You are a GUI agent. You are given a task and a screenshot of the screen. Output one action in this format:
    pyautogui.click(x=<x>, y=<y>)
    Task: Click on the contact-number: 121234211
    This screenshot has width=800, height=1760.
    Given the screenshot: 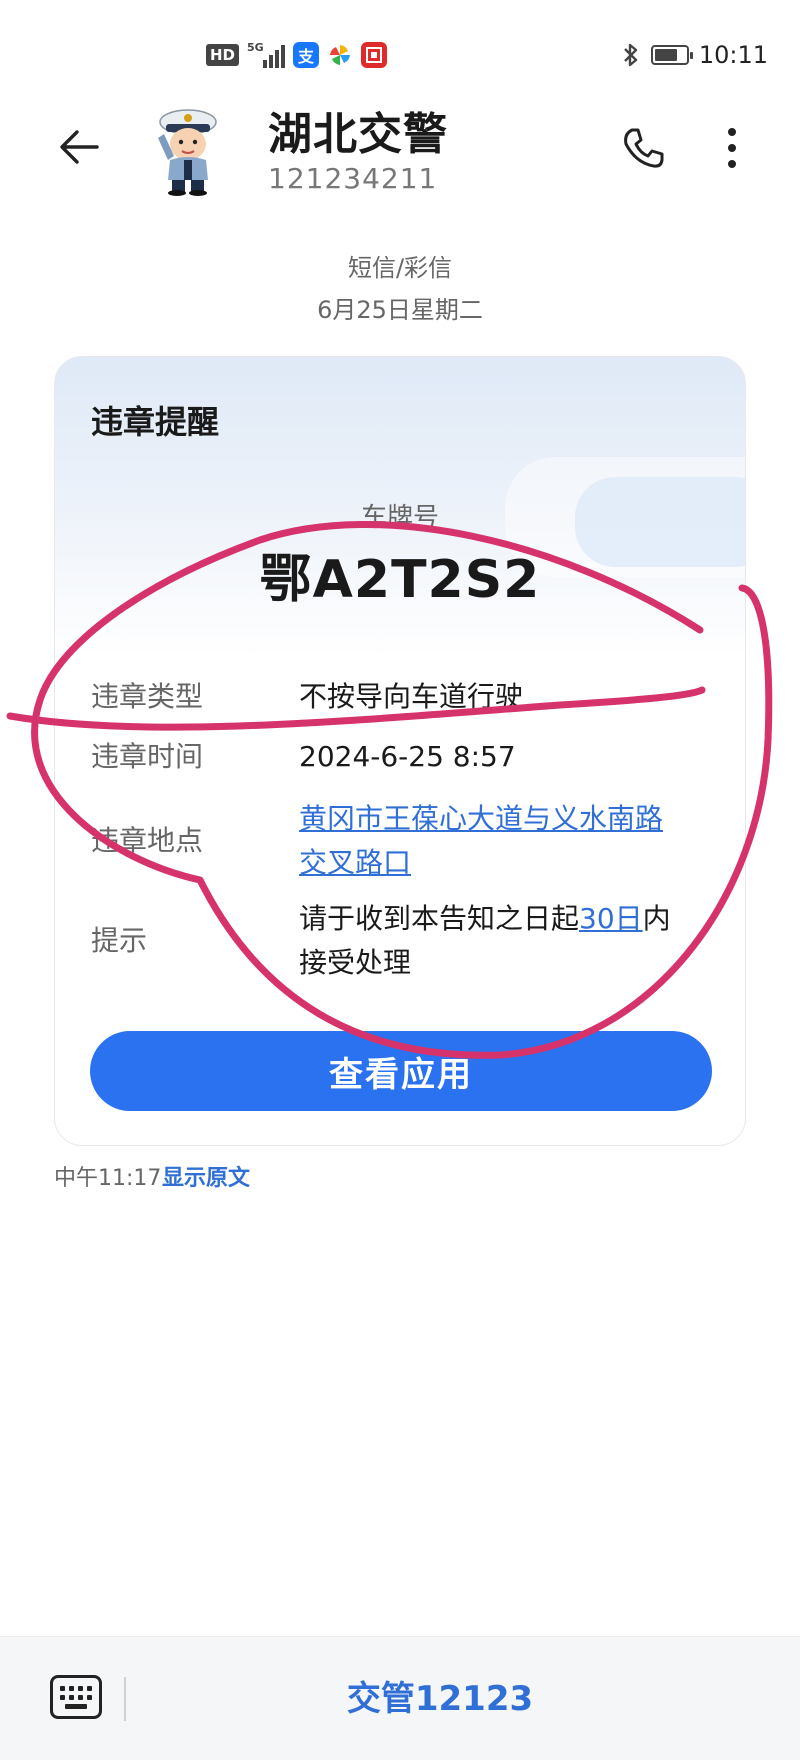 What is the action you would take?
    pyautogui.click(x=353, y=178)
    